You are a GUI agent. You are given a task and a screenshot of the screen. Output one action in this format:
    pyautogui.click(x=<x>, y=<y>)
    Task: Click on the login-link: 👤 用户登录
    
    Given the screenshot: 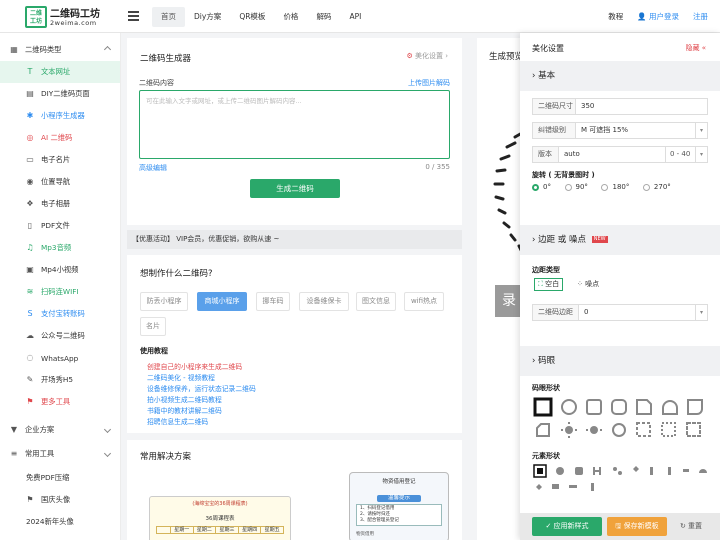 What is the action you would take?
    pyautogui.click(x=658, y=16)
    